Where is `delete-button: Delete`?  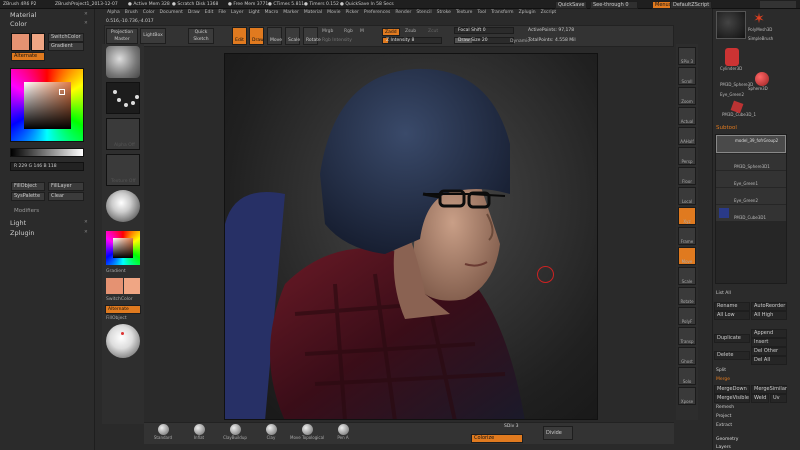 delete-button: Delete is located at coordinates (732, 355).